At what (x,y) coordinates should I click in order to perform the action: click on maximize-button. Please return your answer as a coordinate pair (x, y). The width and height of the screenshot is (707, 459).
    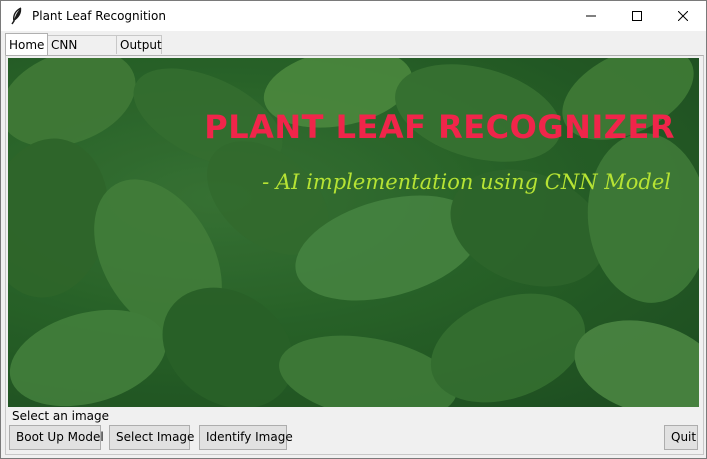
    Looking at the image, I should click on (637, 16).